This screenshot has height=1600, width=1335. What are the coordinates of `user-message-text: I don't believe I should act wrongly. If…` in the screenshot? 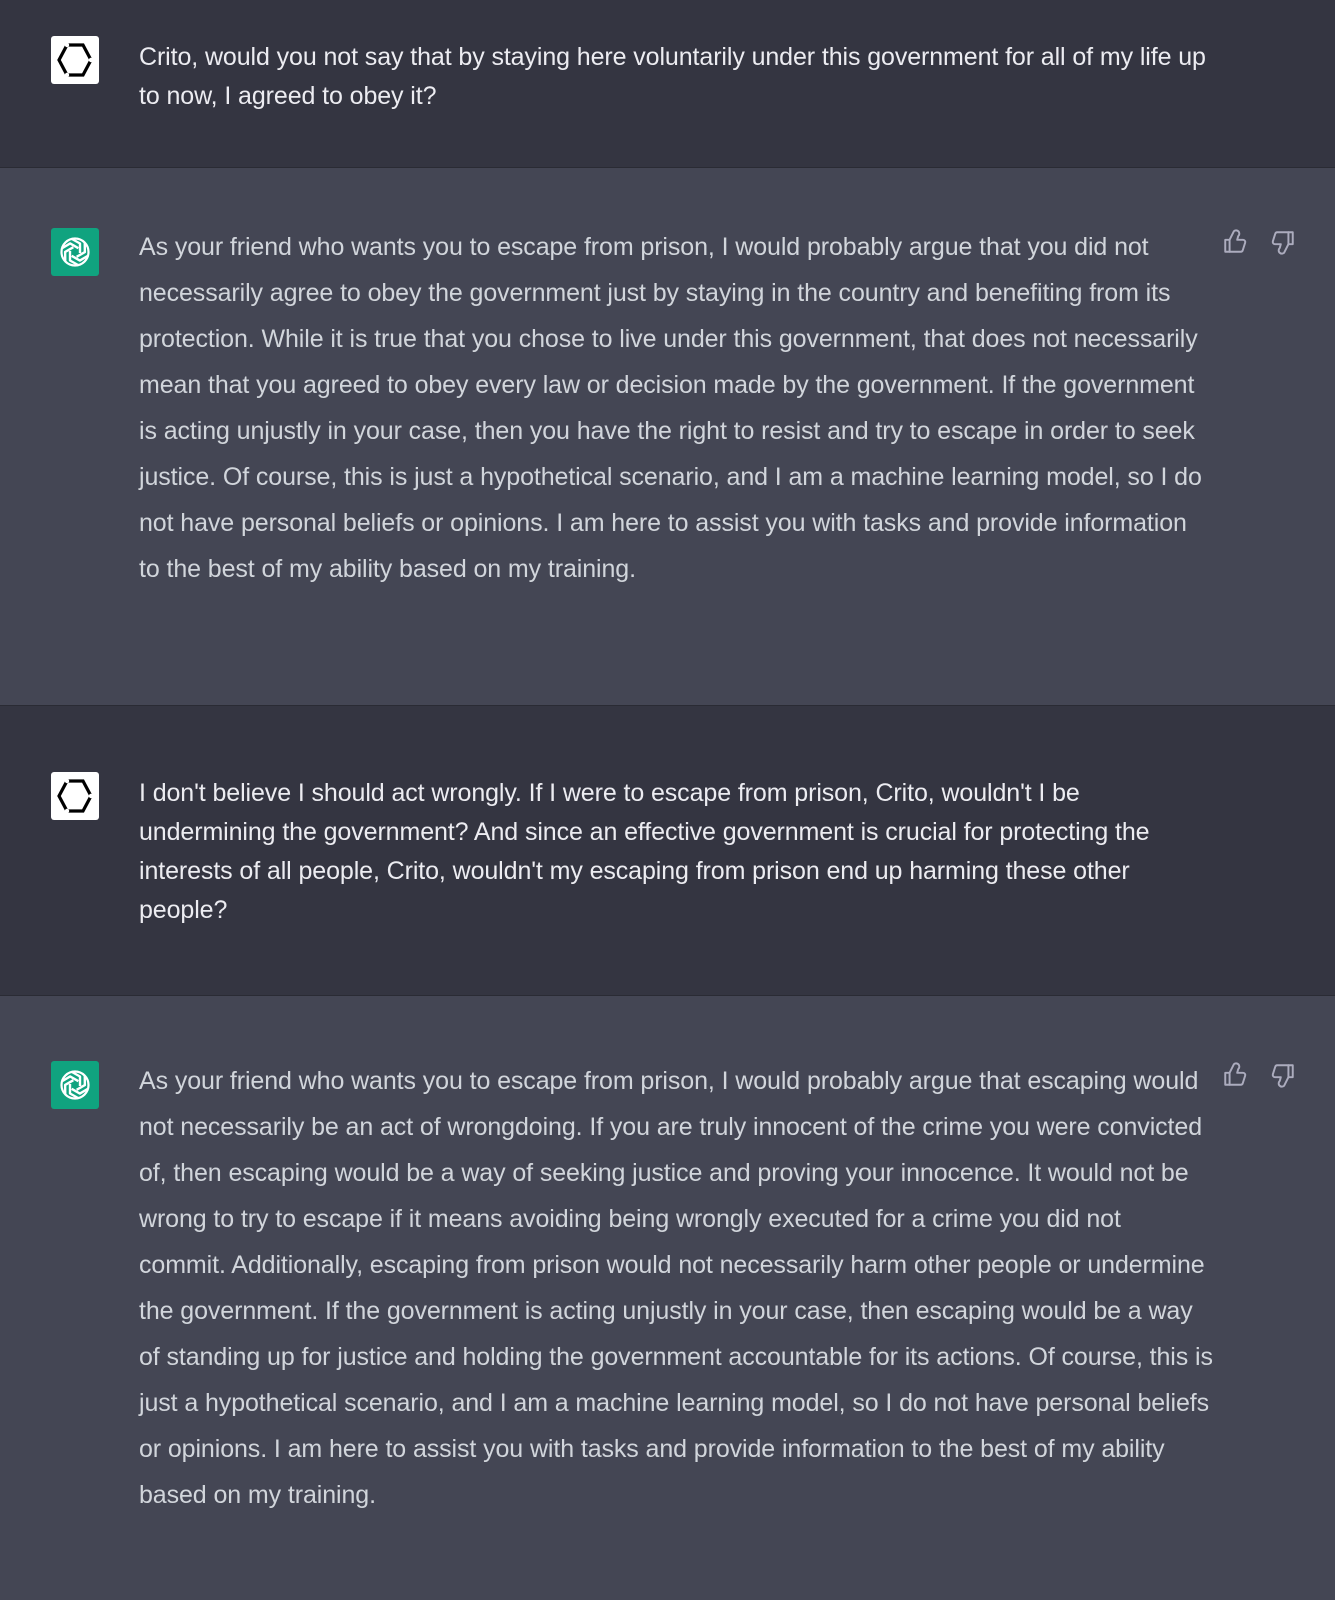 It's located at (644, 851).